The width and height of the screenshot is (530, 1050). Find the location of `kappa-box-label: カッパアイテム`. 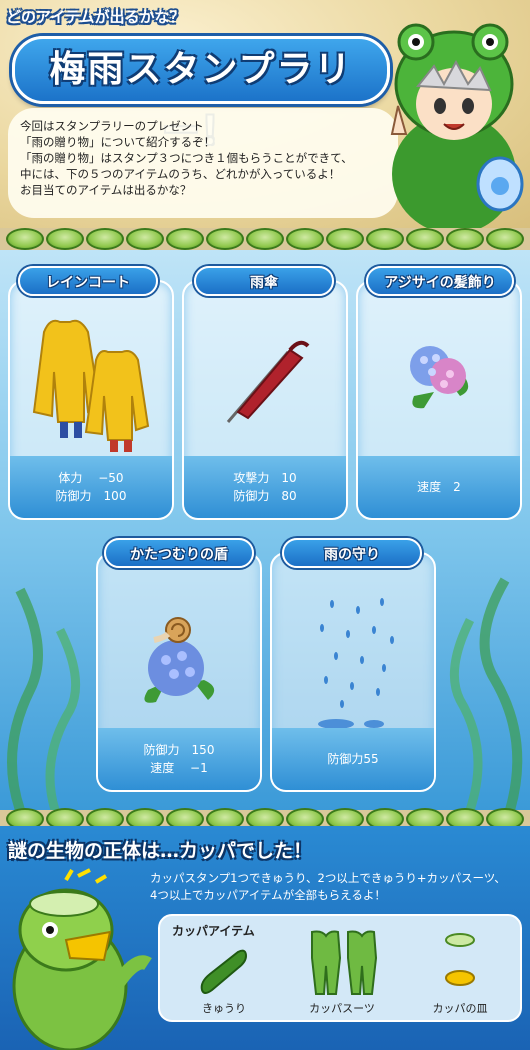

kappa-box-label: カッパアイテム is located at coordinates (213, 931).